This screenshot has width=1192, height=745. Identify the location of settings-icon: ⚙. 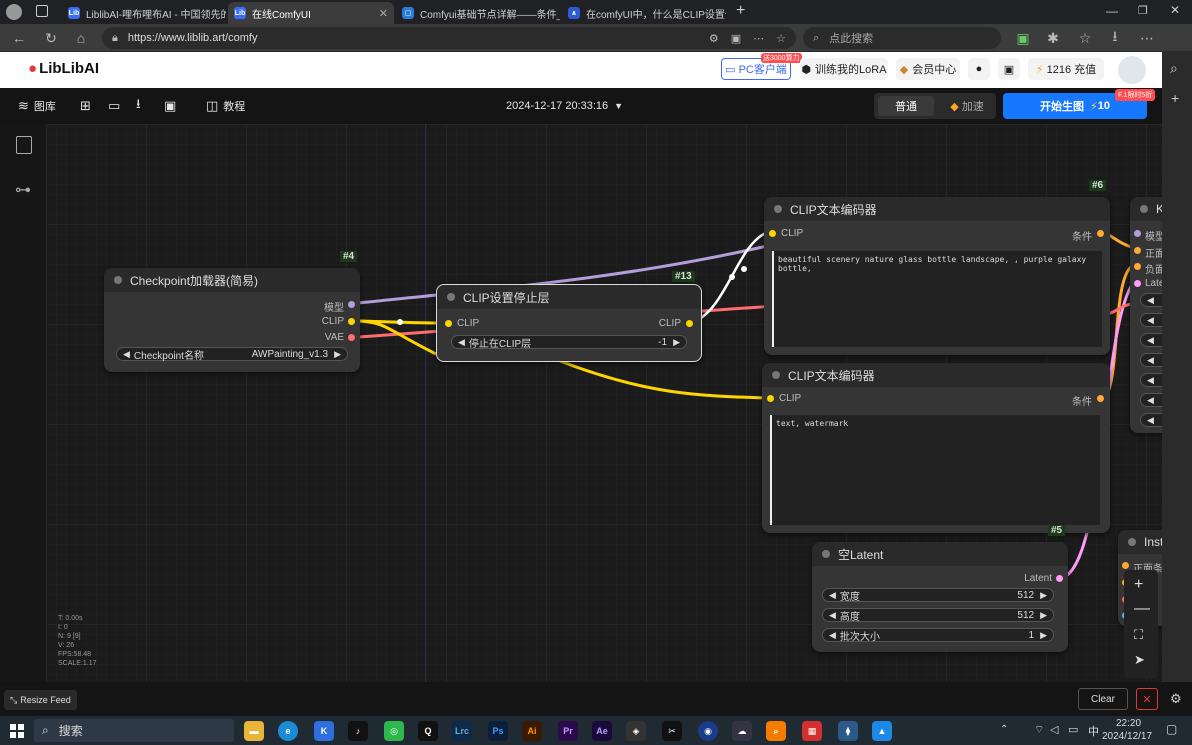
(1176, 699).